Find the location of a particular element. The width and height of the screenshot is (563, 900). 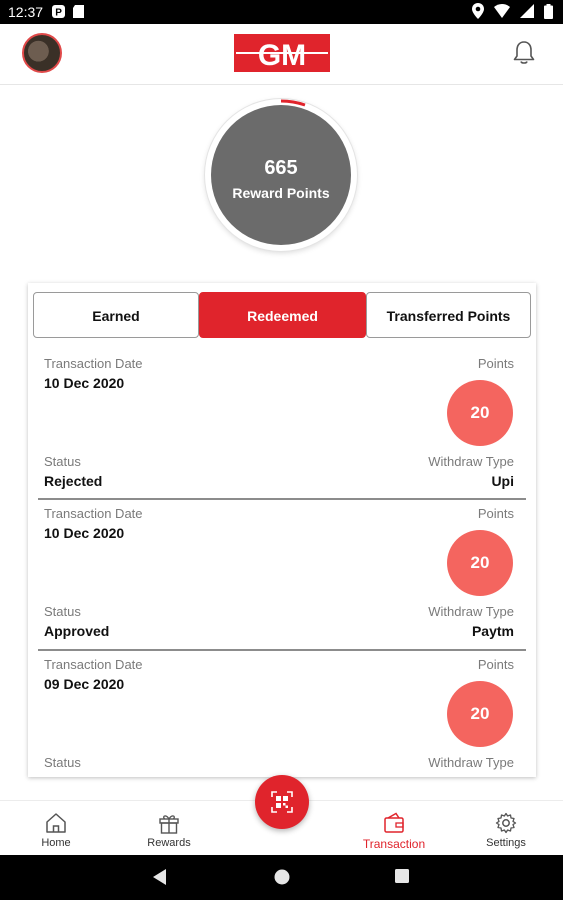

reward-points-circle: 665 Reward Points is located at coordinates (281, 175).